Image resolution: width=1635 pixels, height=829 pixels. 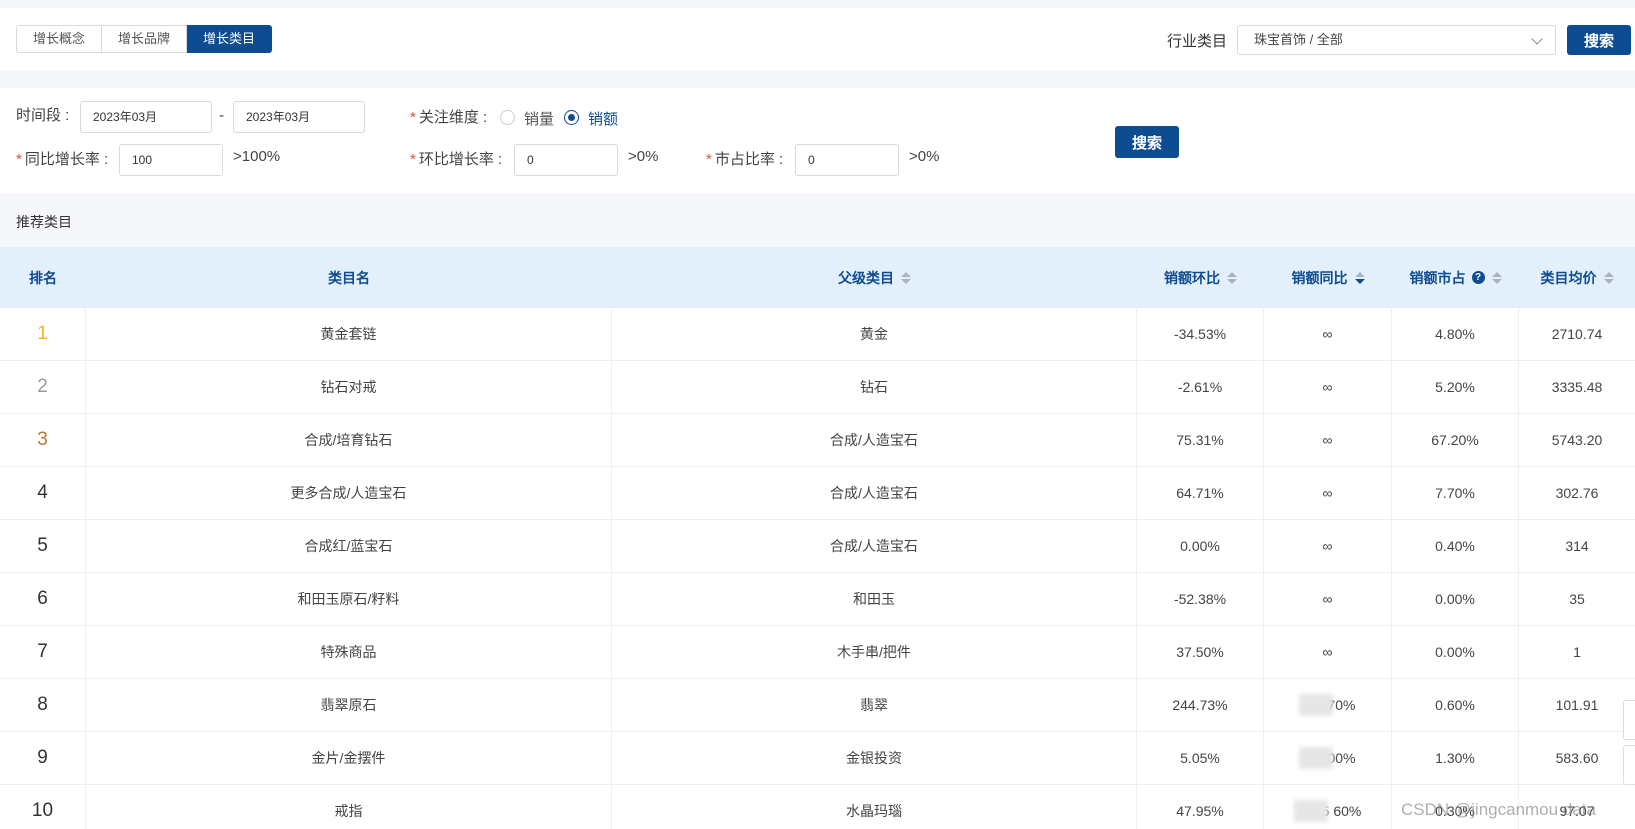 I want to click on cell-name: 钻石对戒, so click(x=349, y=387).